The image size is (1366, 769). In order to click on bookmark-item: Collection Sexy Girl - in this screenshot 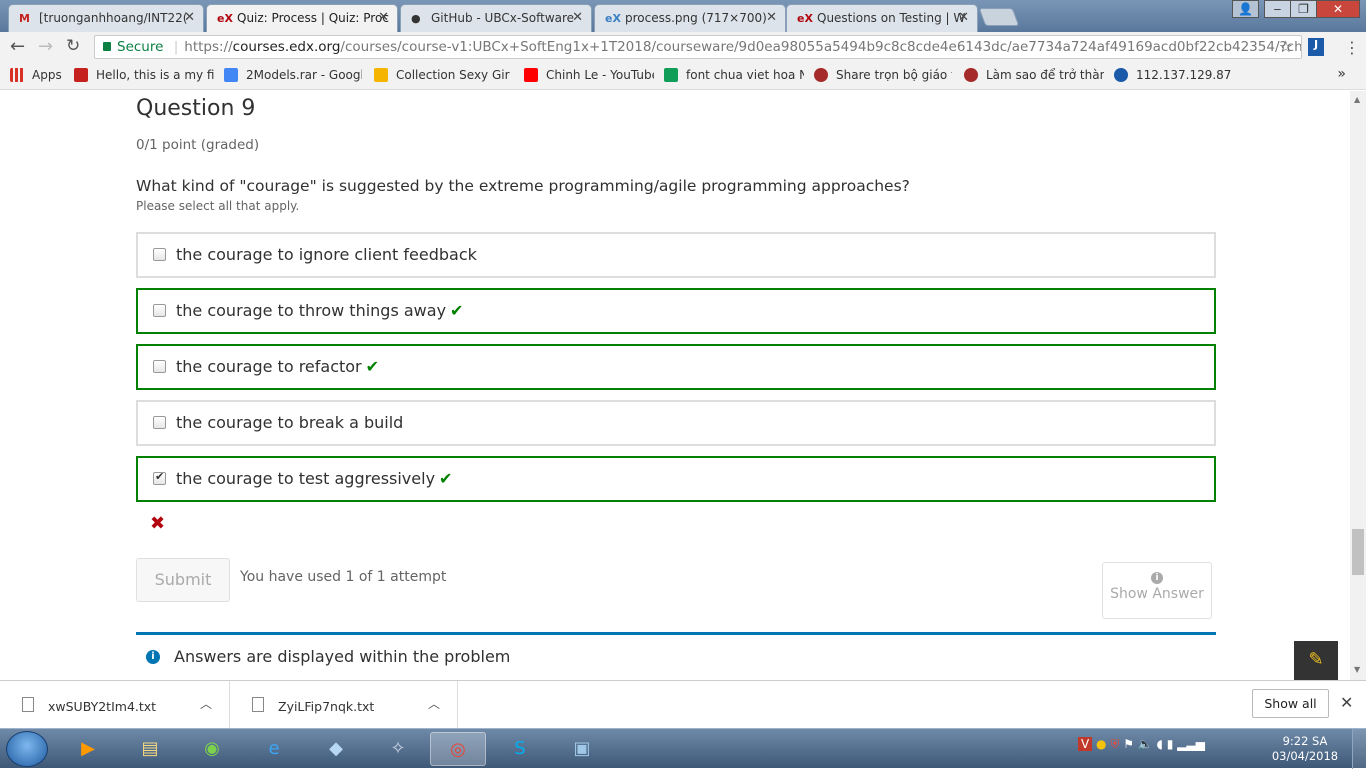, I will do `click(442, 75)`.